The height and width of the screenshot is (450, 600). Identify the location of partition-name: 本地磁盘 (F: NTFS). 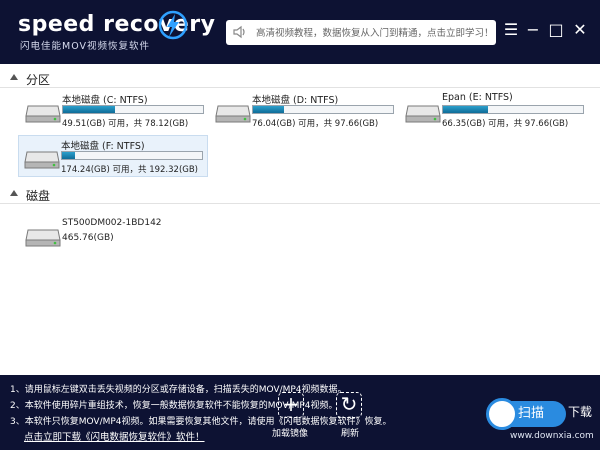
(103, 146).